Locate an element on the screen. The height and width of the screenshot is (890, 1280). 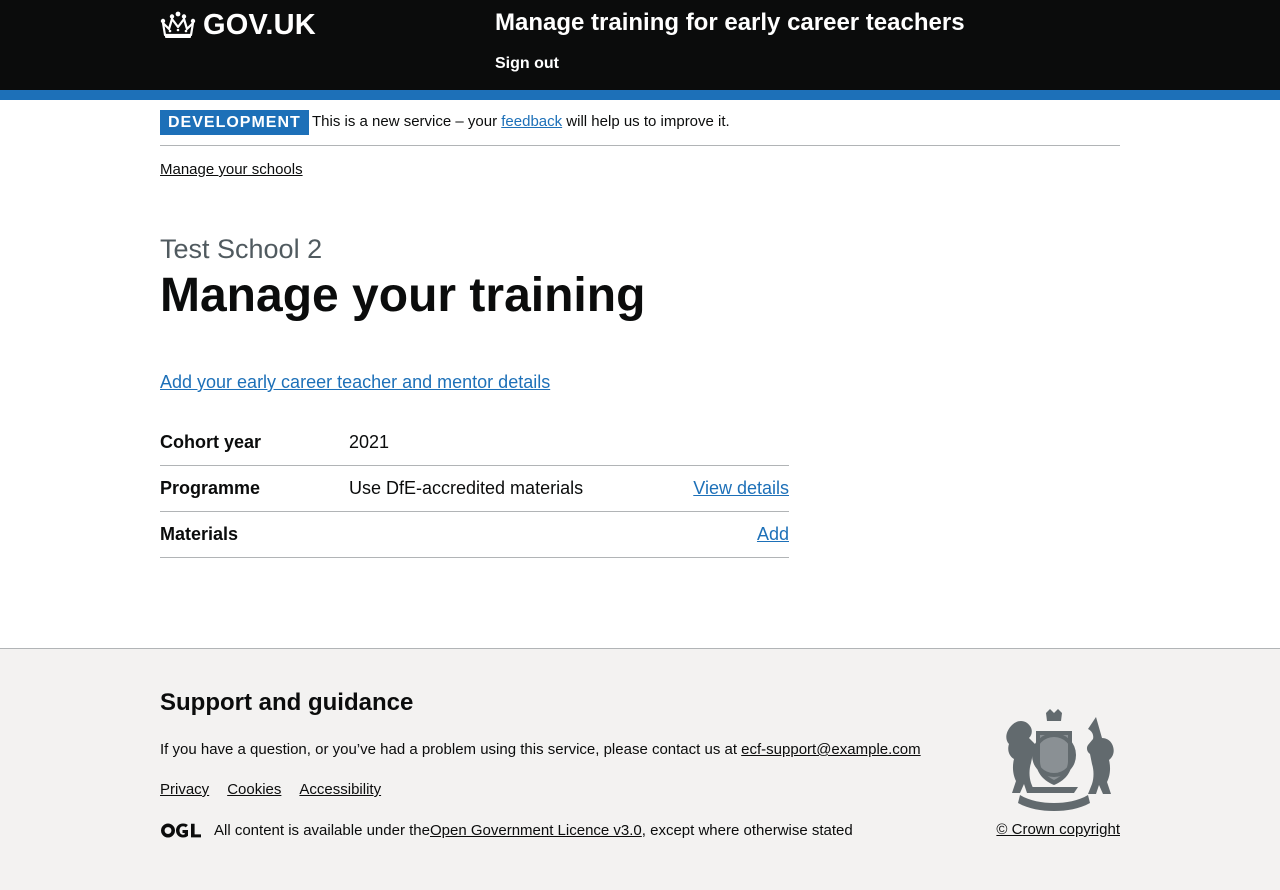
ogl-logo-icon is located at coordinates (181, 830).